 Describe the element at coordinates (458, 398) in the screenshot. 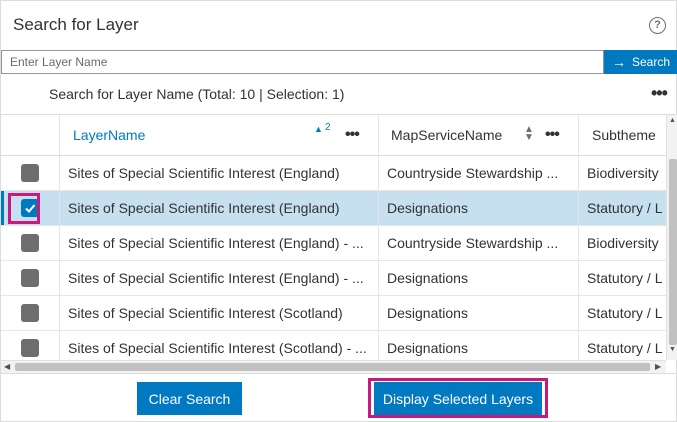

I see `display-selected-layers-button: Display Selected Layers` at that location.